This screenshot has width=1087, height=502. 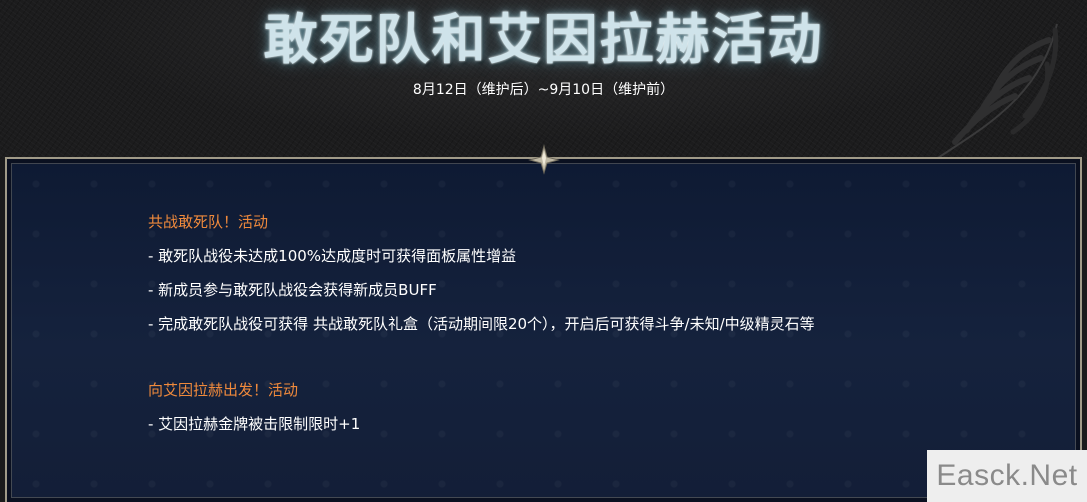 I want to click on watermark-logo: Easck.Net, so click(x=1007, y=476).